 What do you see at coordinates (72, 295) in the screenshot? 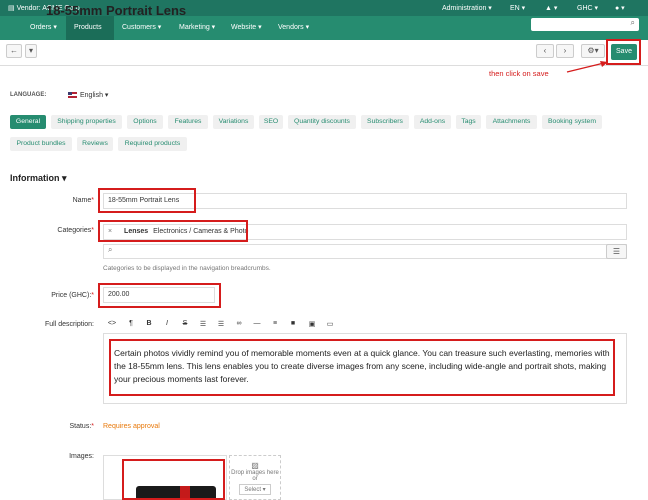
I see `price-label: Price (GHC):*` at bounding box center [72, 295].